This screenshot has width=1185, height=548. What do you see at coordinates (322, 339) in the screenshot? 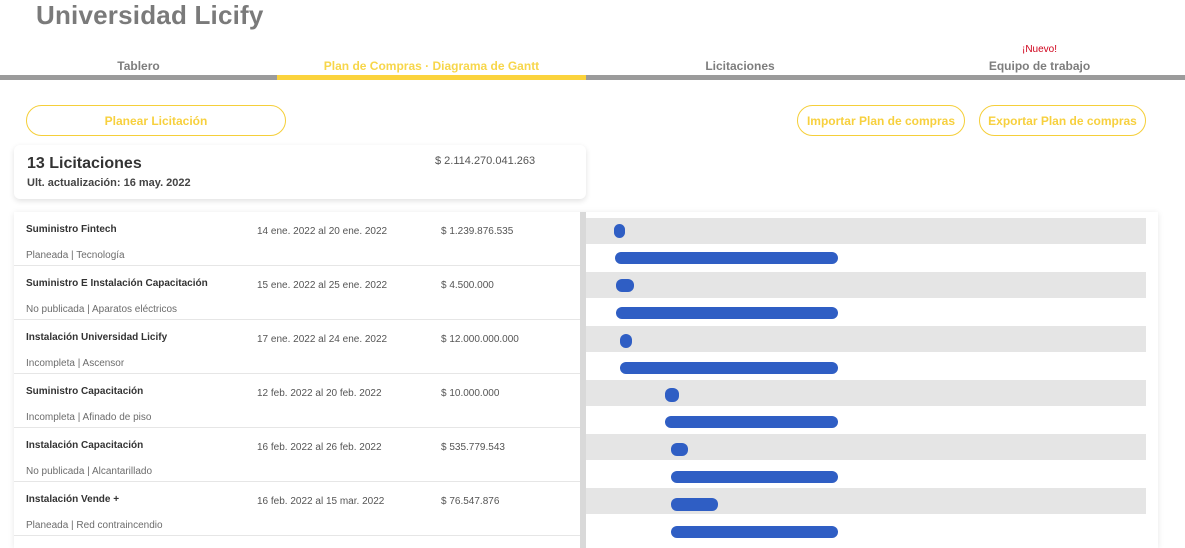
I see `licitacion-dates: 17 ene. 2022 al 24 ene. 2022` at bounding box center [322, 339].